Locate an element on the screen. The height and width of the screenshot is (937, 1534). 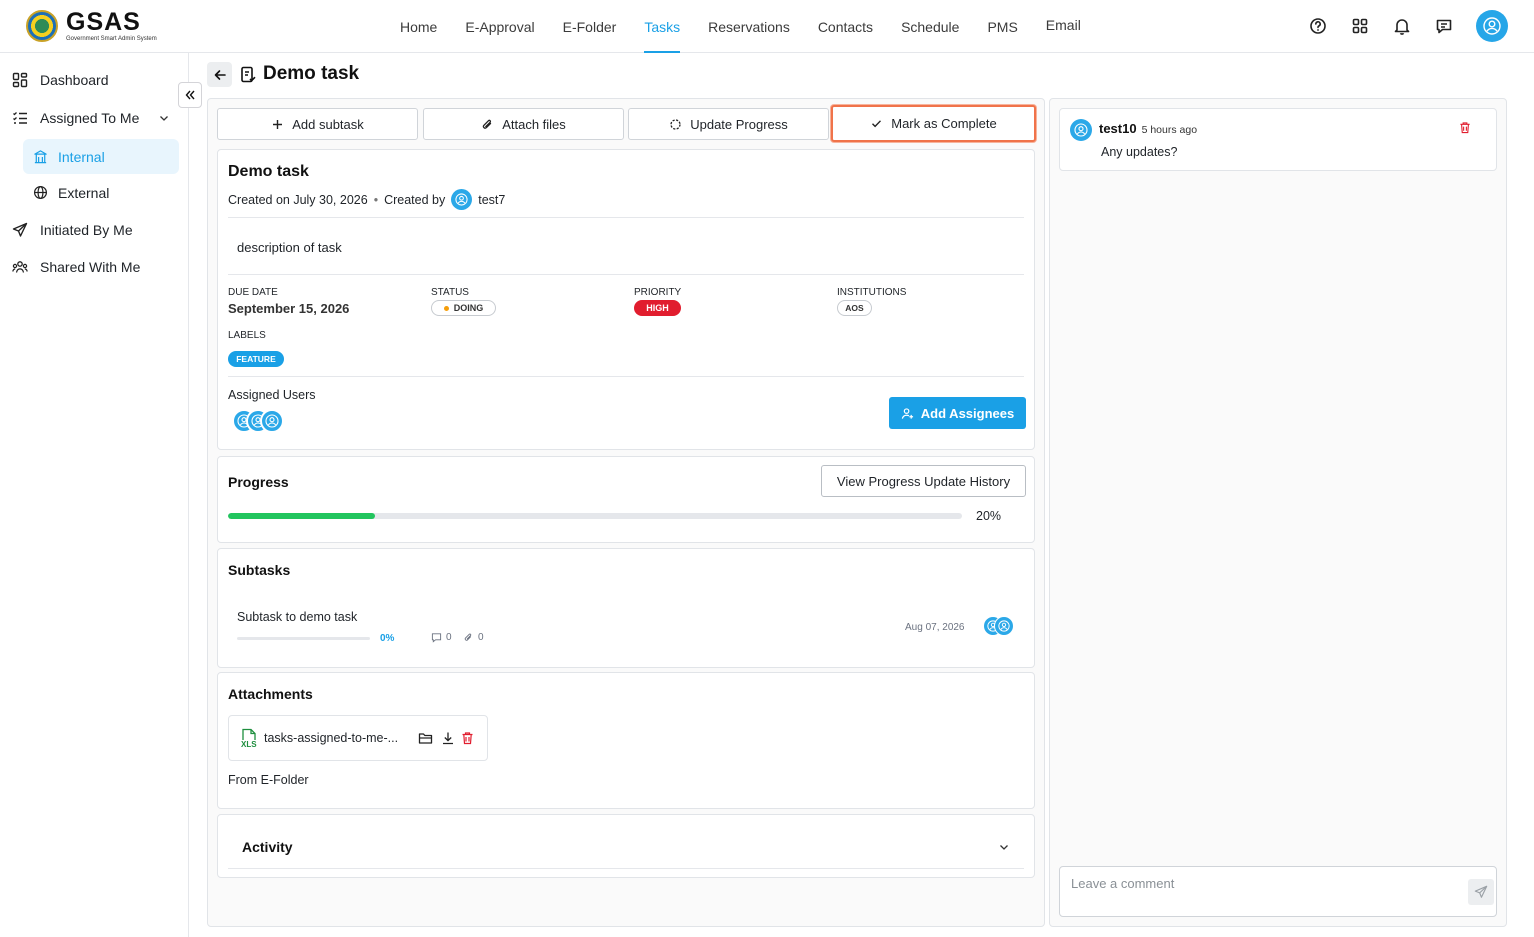
view-progress-history-button: View Progress Update History is located at coordinates (923, 481).